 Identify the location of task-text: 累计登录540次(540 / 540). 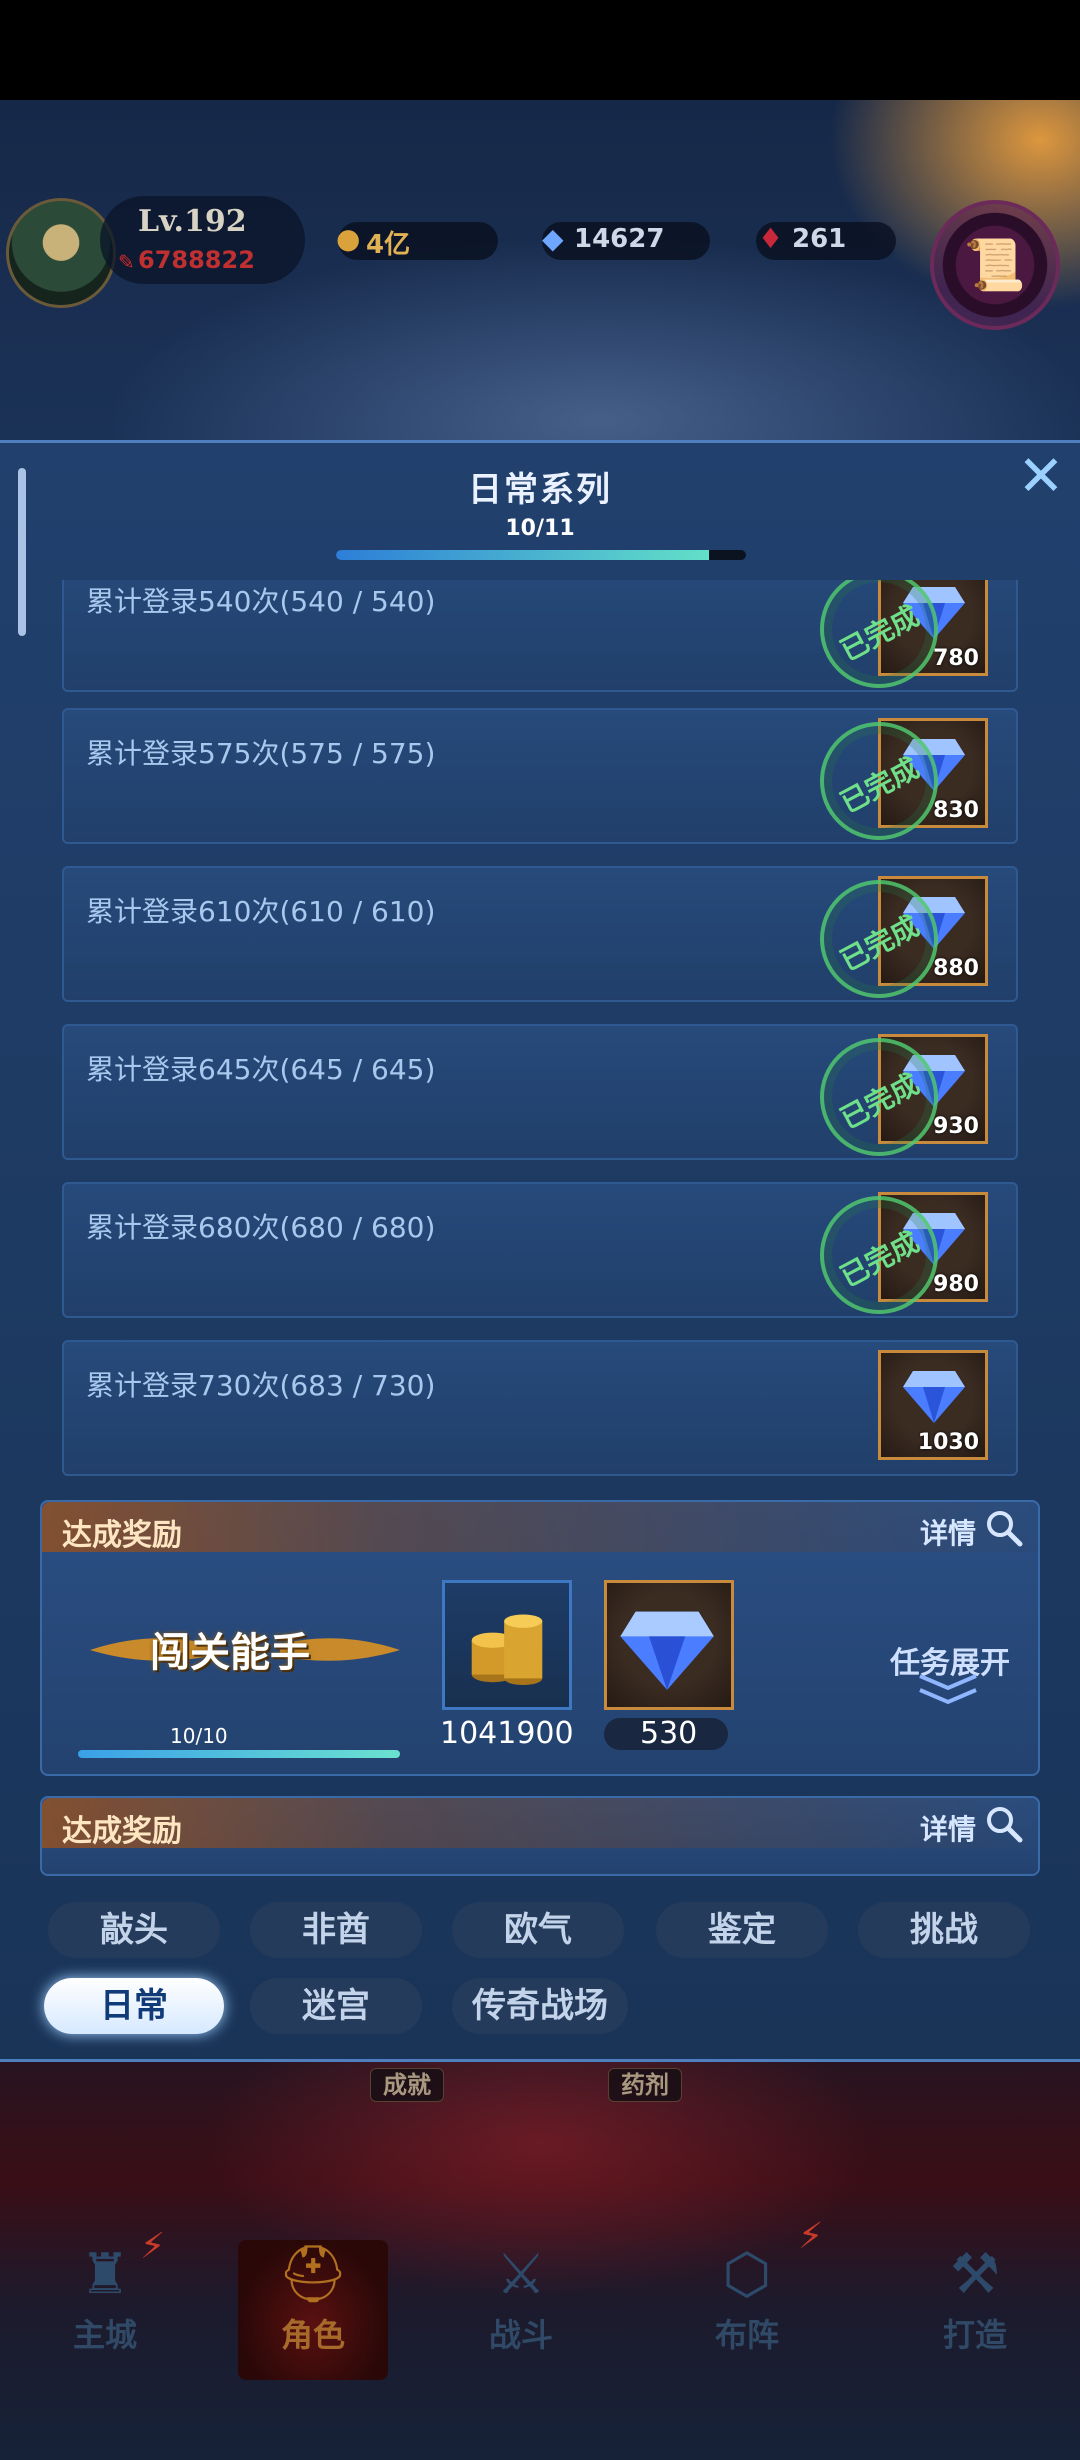
(261, 601).